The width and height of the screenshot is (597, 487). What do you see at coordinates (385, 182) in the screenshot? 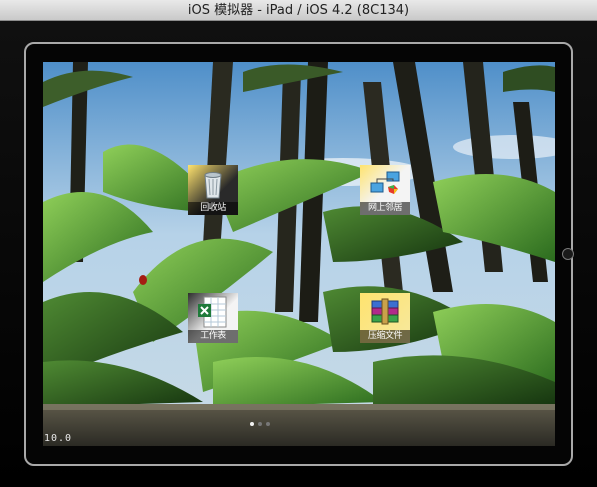
I see `network-icon` at bounding box center [385, 182].